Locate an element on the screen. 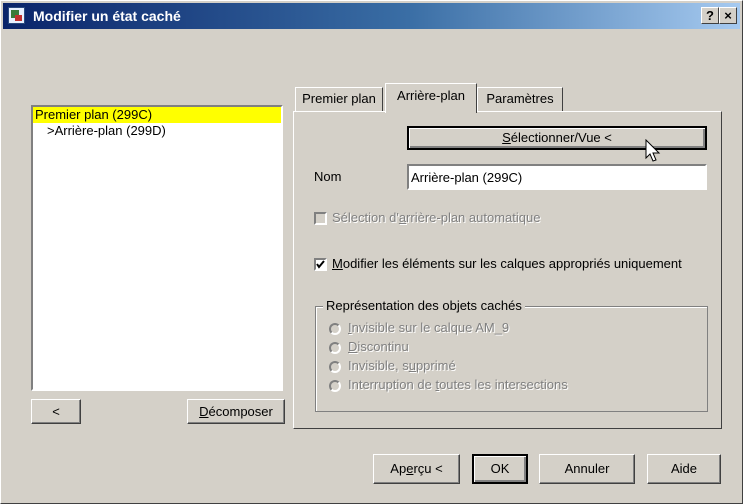  tab-arriere-plan: Arrière-plan is located at coordinates (431, 98).